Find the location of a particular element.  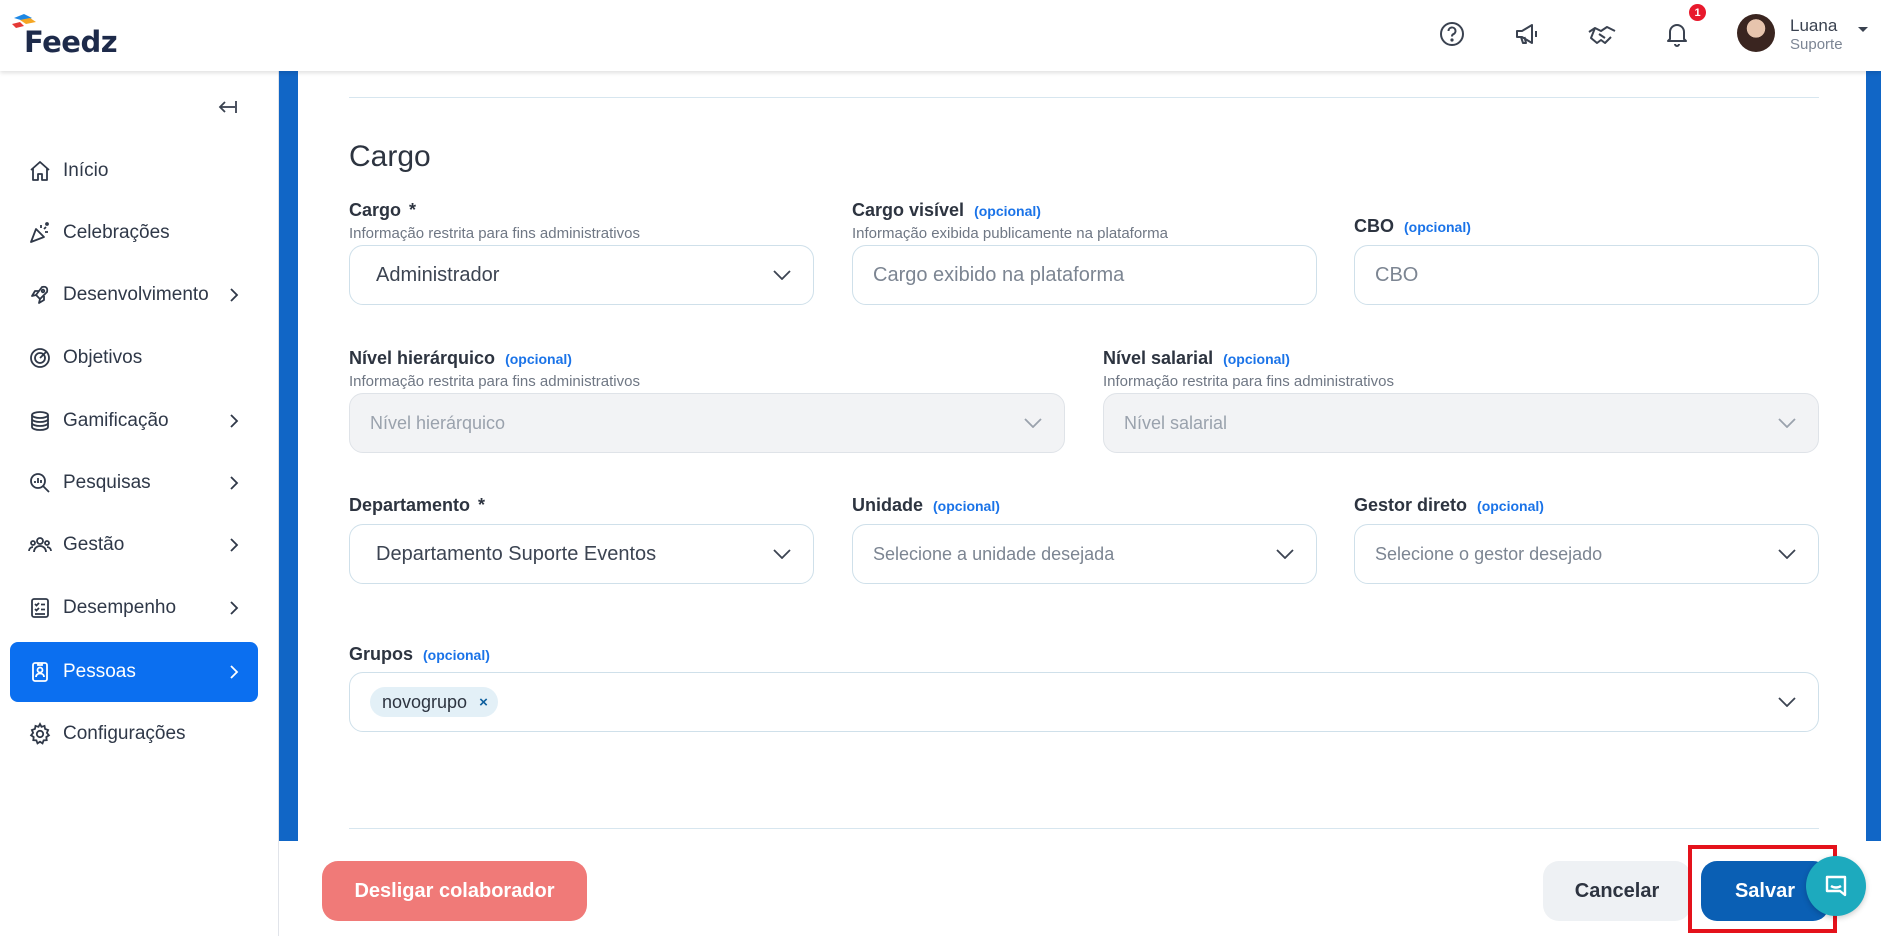

help-icon is located at coordinates (1452, 34).